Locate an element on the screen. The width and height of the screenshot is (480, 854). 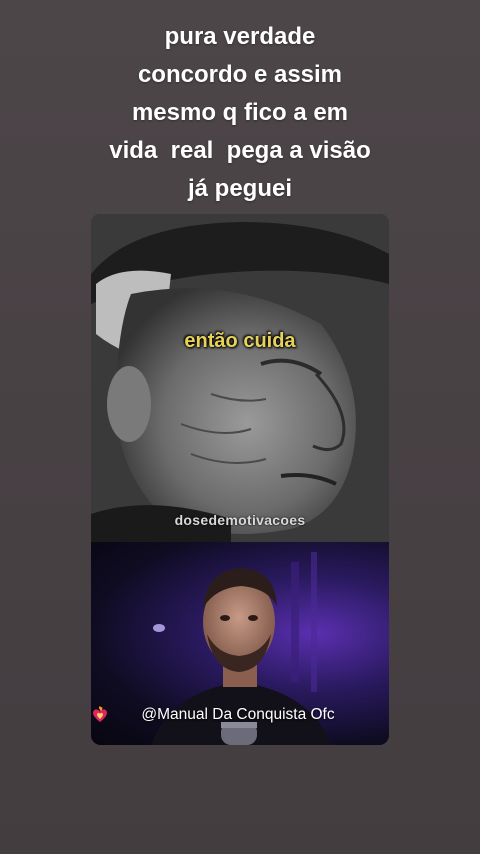
creator-handle: @Manual Da Conquista Ofc is located at coordinates (238, 714).